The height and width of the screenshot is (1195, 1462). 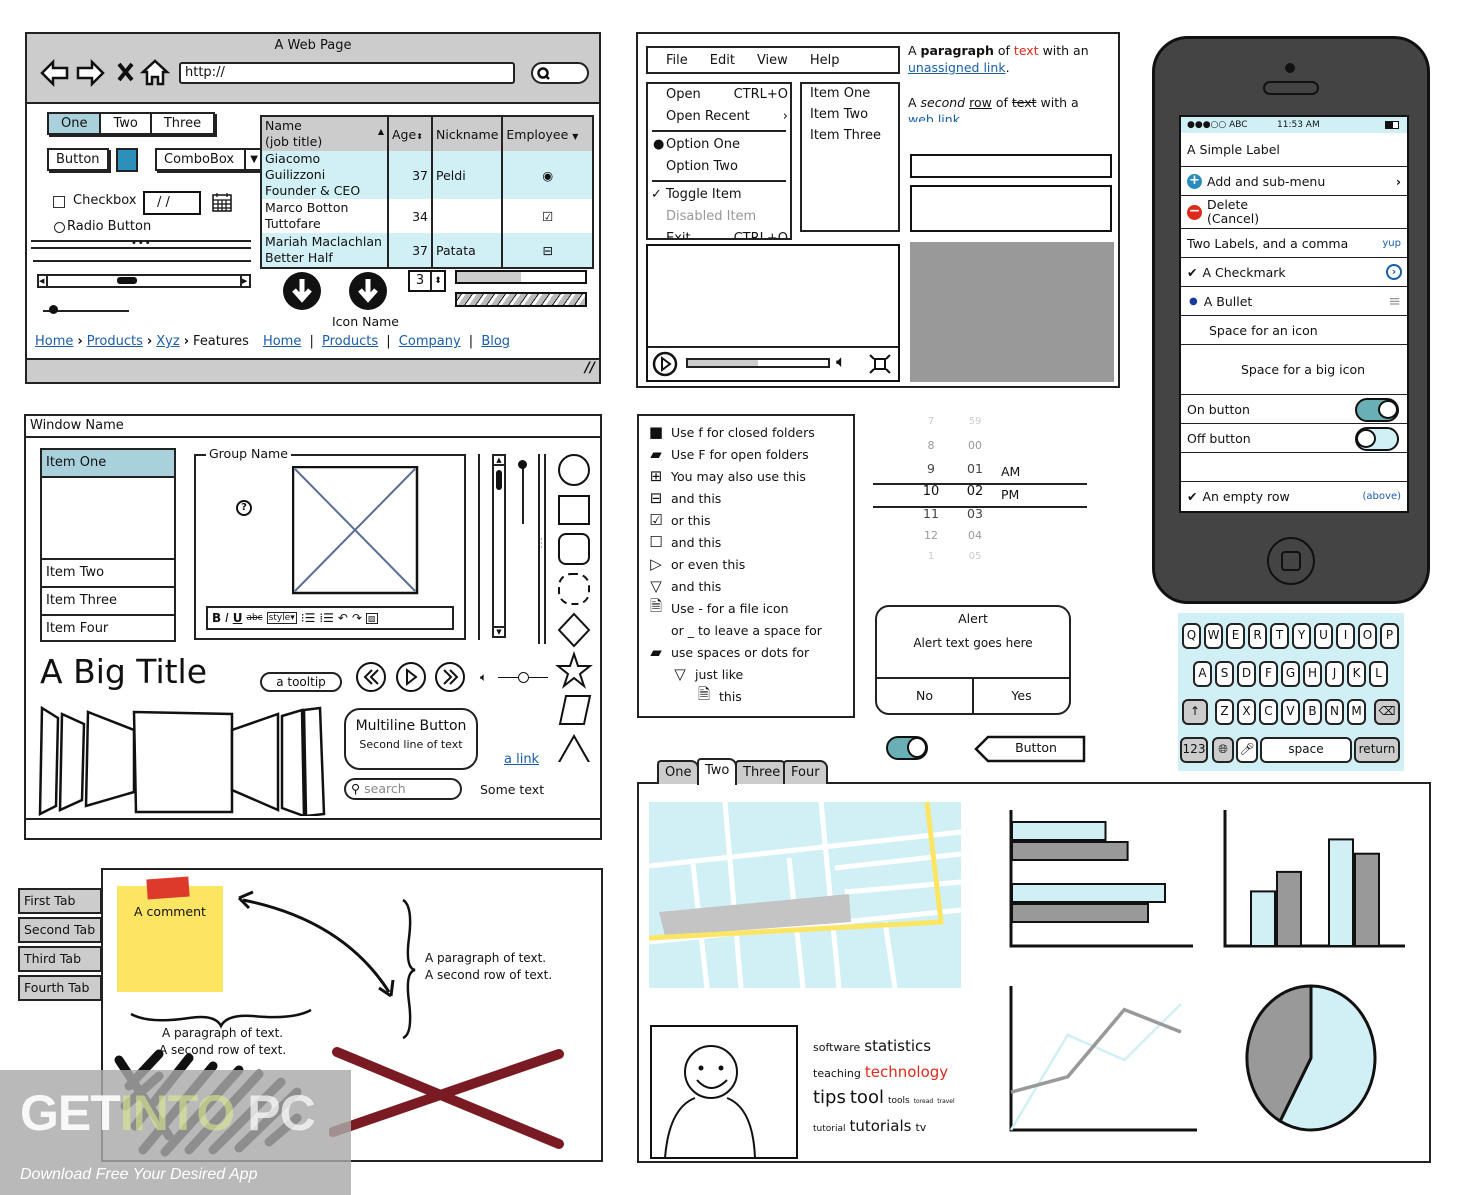 What do you see at coordinates (371, 677) in the screenshot?
I see `rewind-icon` at bounding box center [371, 677].